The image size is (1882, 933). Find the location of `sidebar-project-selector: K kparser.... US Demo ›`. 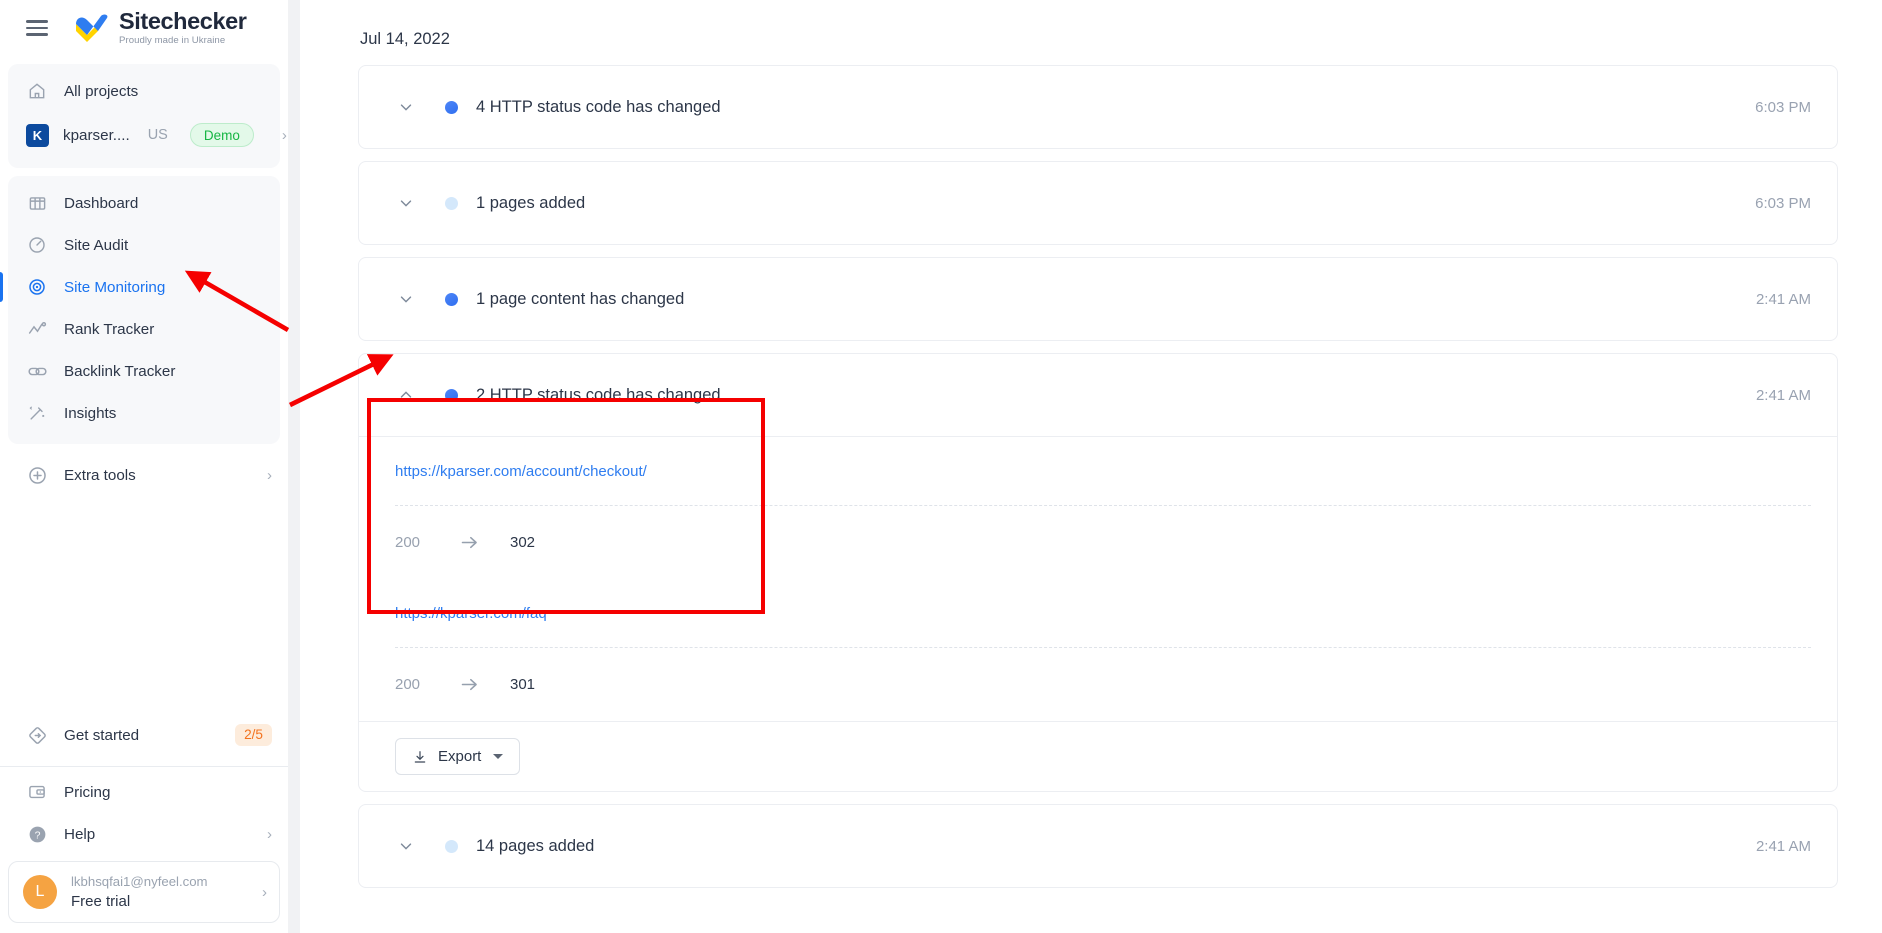

sidebar-project-selector: K kparser.... US Demo › is located at coordinates (147, 135).